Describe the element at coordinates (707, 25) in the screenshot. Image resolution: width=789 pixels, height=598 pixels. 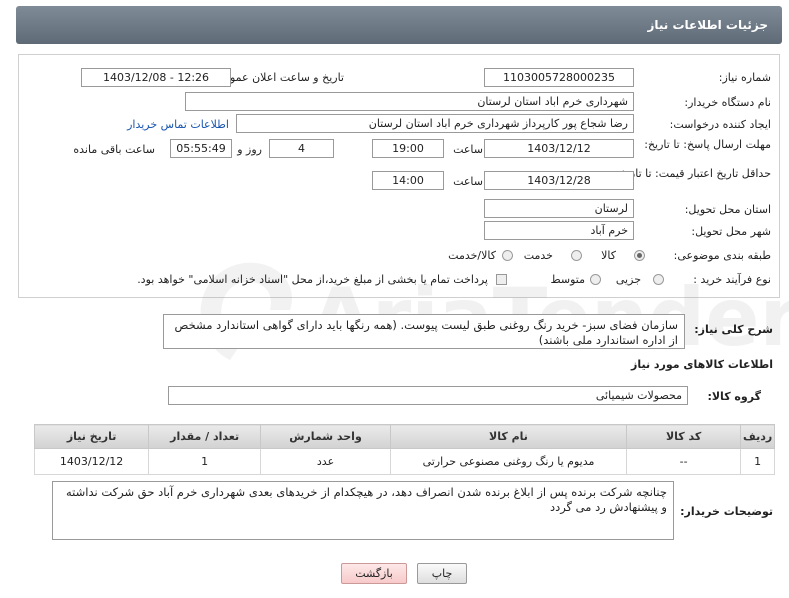
I see `page-title: جزئیات اطلاعات نیاز` at that location.